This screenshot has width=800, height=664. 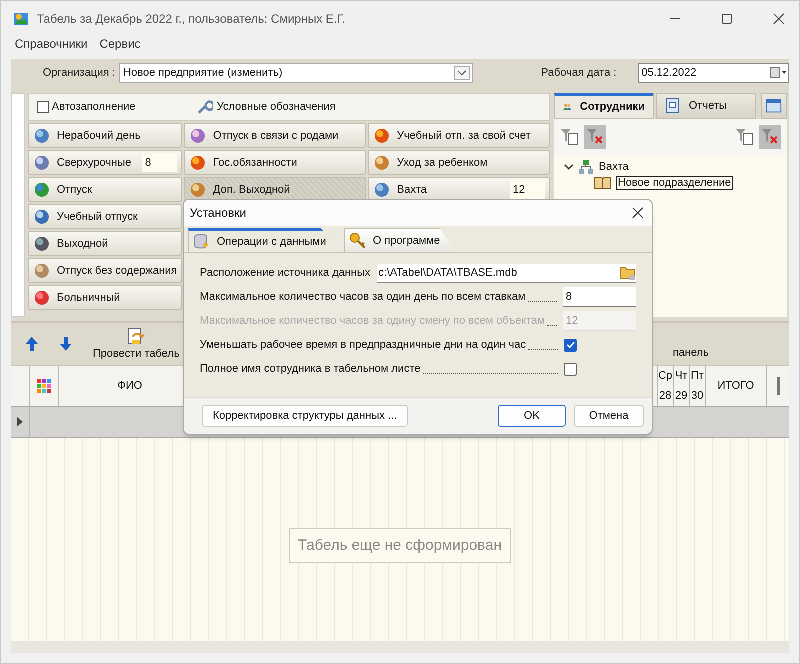 I want to click on mark-button: Выходной, so click(x=105, y=243).